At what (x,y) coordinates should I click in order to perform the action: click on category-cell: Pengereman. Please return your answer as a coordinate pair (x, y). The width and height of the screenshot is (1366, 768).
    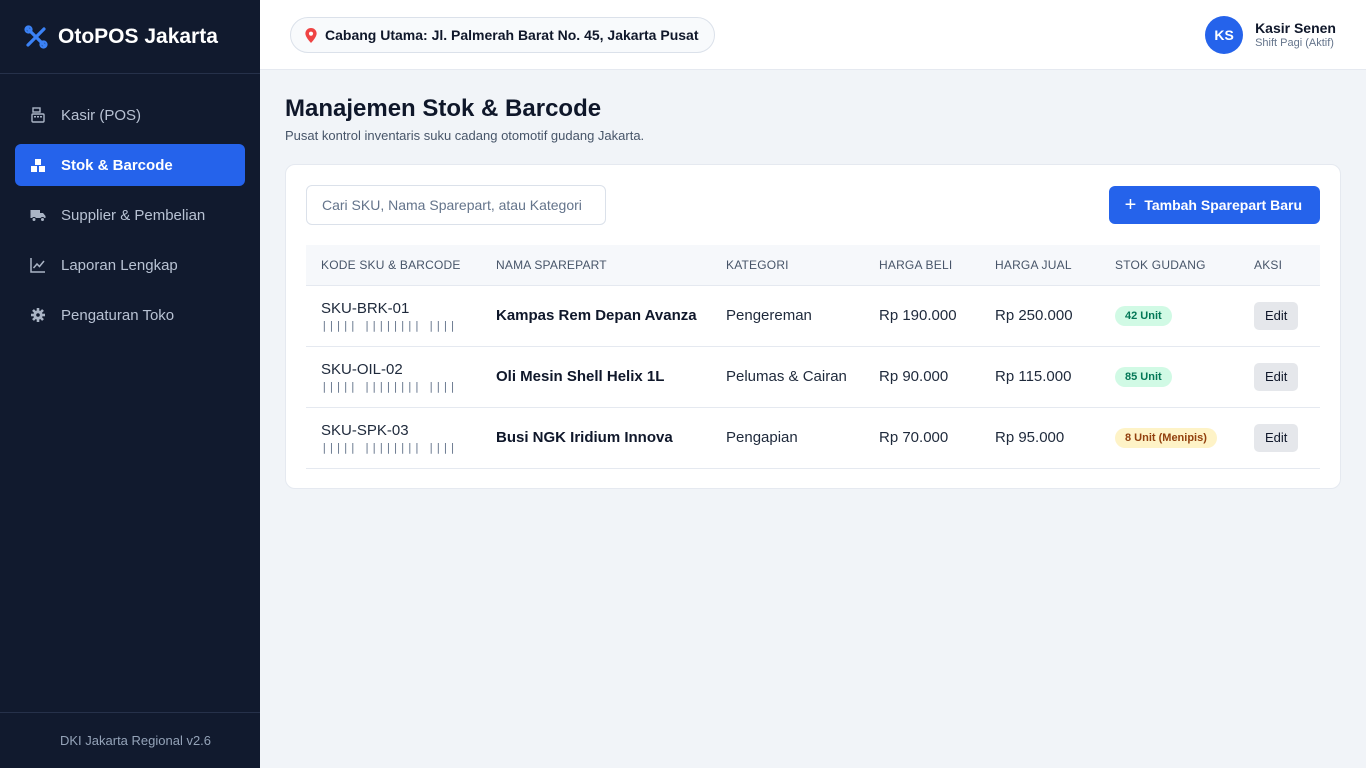
    Looking at the image, I should click on (769, 315).